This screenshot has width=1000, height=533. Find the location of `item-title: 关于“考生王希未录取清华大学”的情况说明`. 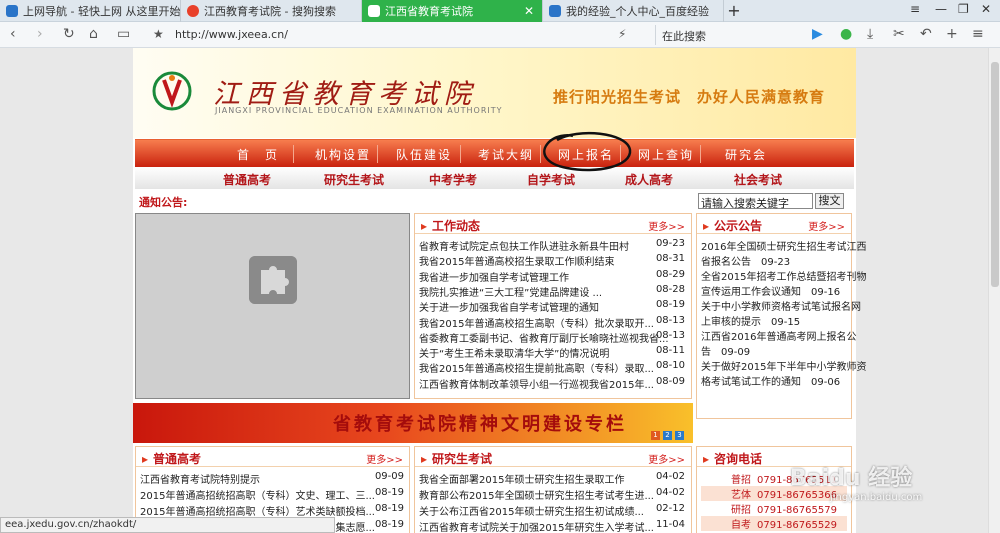

item-title: 关于“考生王希未录取清华大学”的情况说明 is located at coordinates (514, 355).